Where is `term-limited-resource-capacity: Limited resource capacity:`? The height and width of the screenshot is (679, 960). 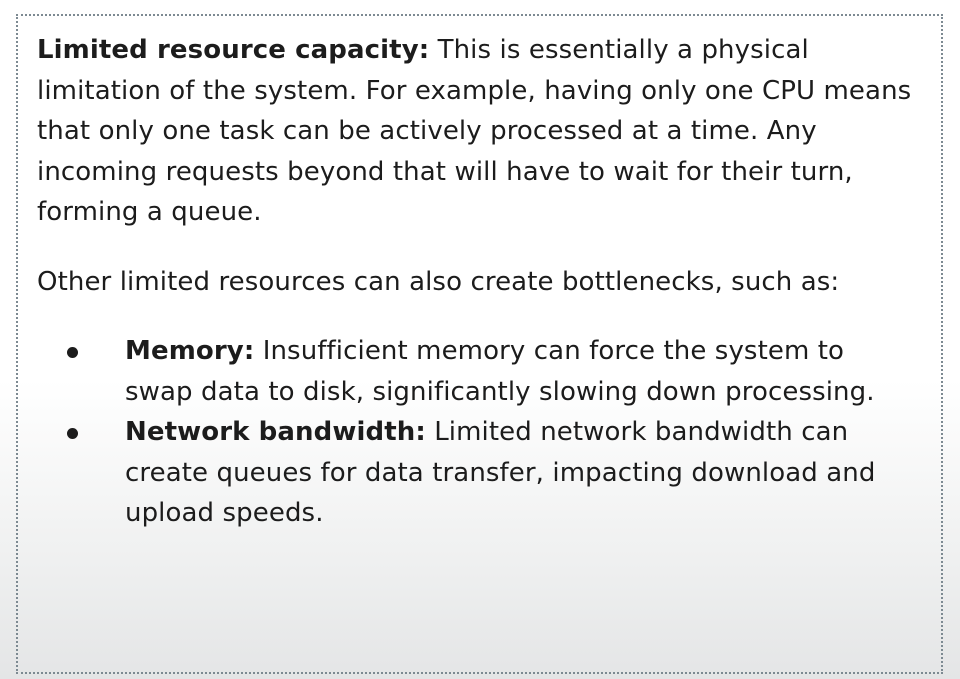
term-limited-resource-capacity: Limited resource capacity: is located at coordinates (233, 50).